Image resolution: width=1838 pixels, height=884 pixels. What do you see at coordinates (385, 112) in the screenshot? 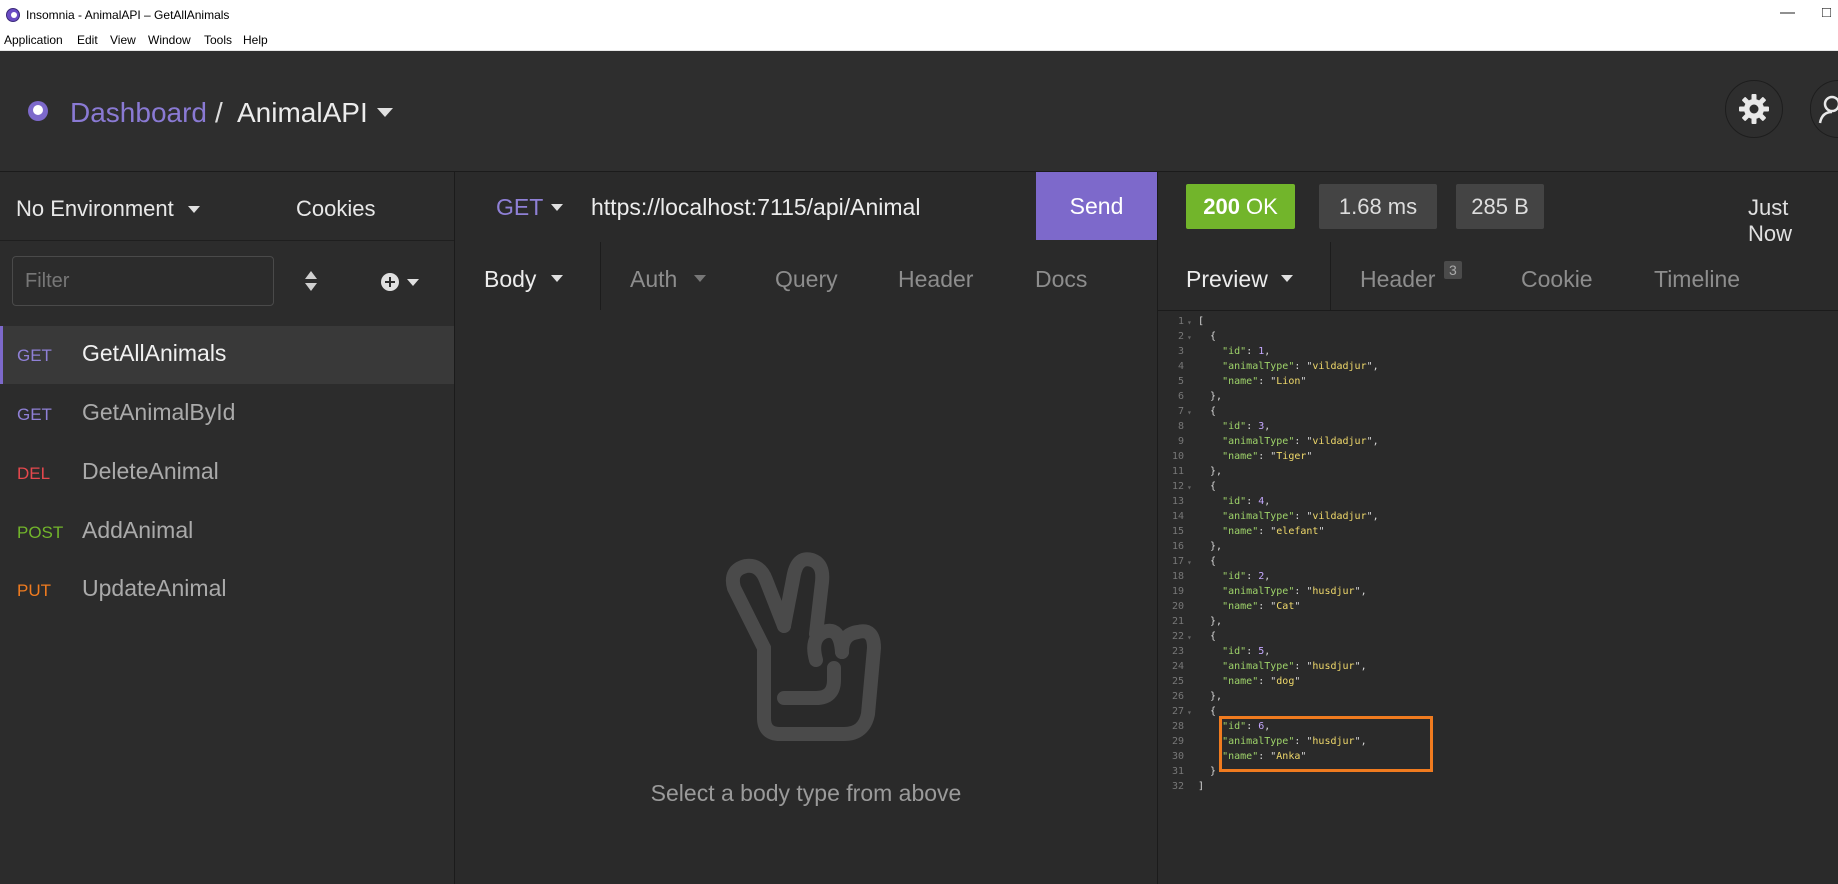
I see `project-chevron-down-icon` at bounding box center [385, 112].